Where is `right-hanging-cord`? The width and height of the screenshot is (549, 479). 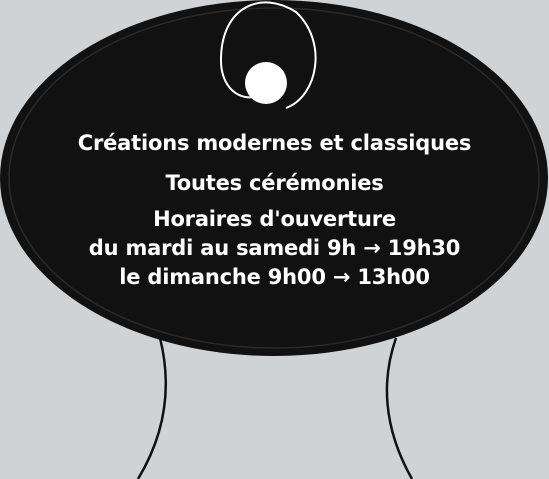 right-hanging-cord is located at coordinates (399, 408).